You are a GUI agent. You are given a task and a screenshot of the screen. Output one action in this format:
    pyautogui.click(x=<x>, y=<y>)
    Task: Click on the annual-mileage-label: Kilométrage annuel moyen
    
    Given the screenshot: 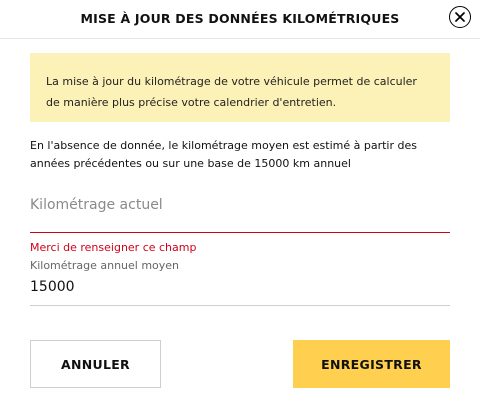 What is the action you would take?
    pyautogui.click(x=105, y=265)
    